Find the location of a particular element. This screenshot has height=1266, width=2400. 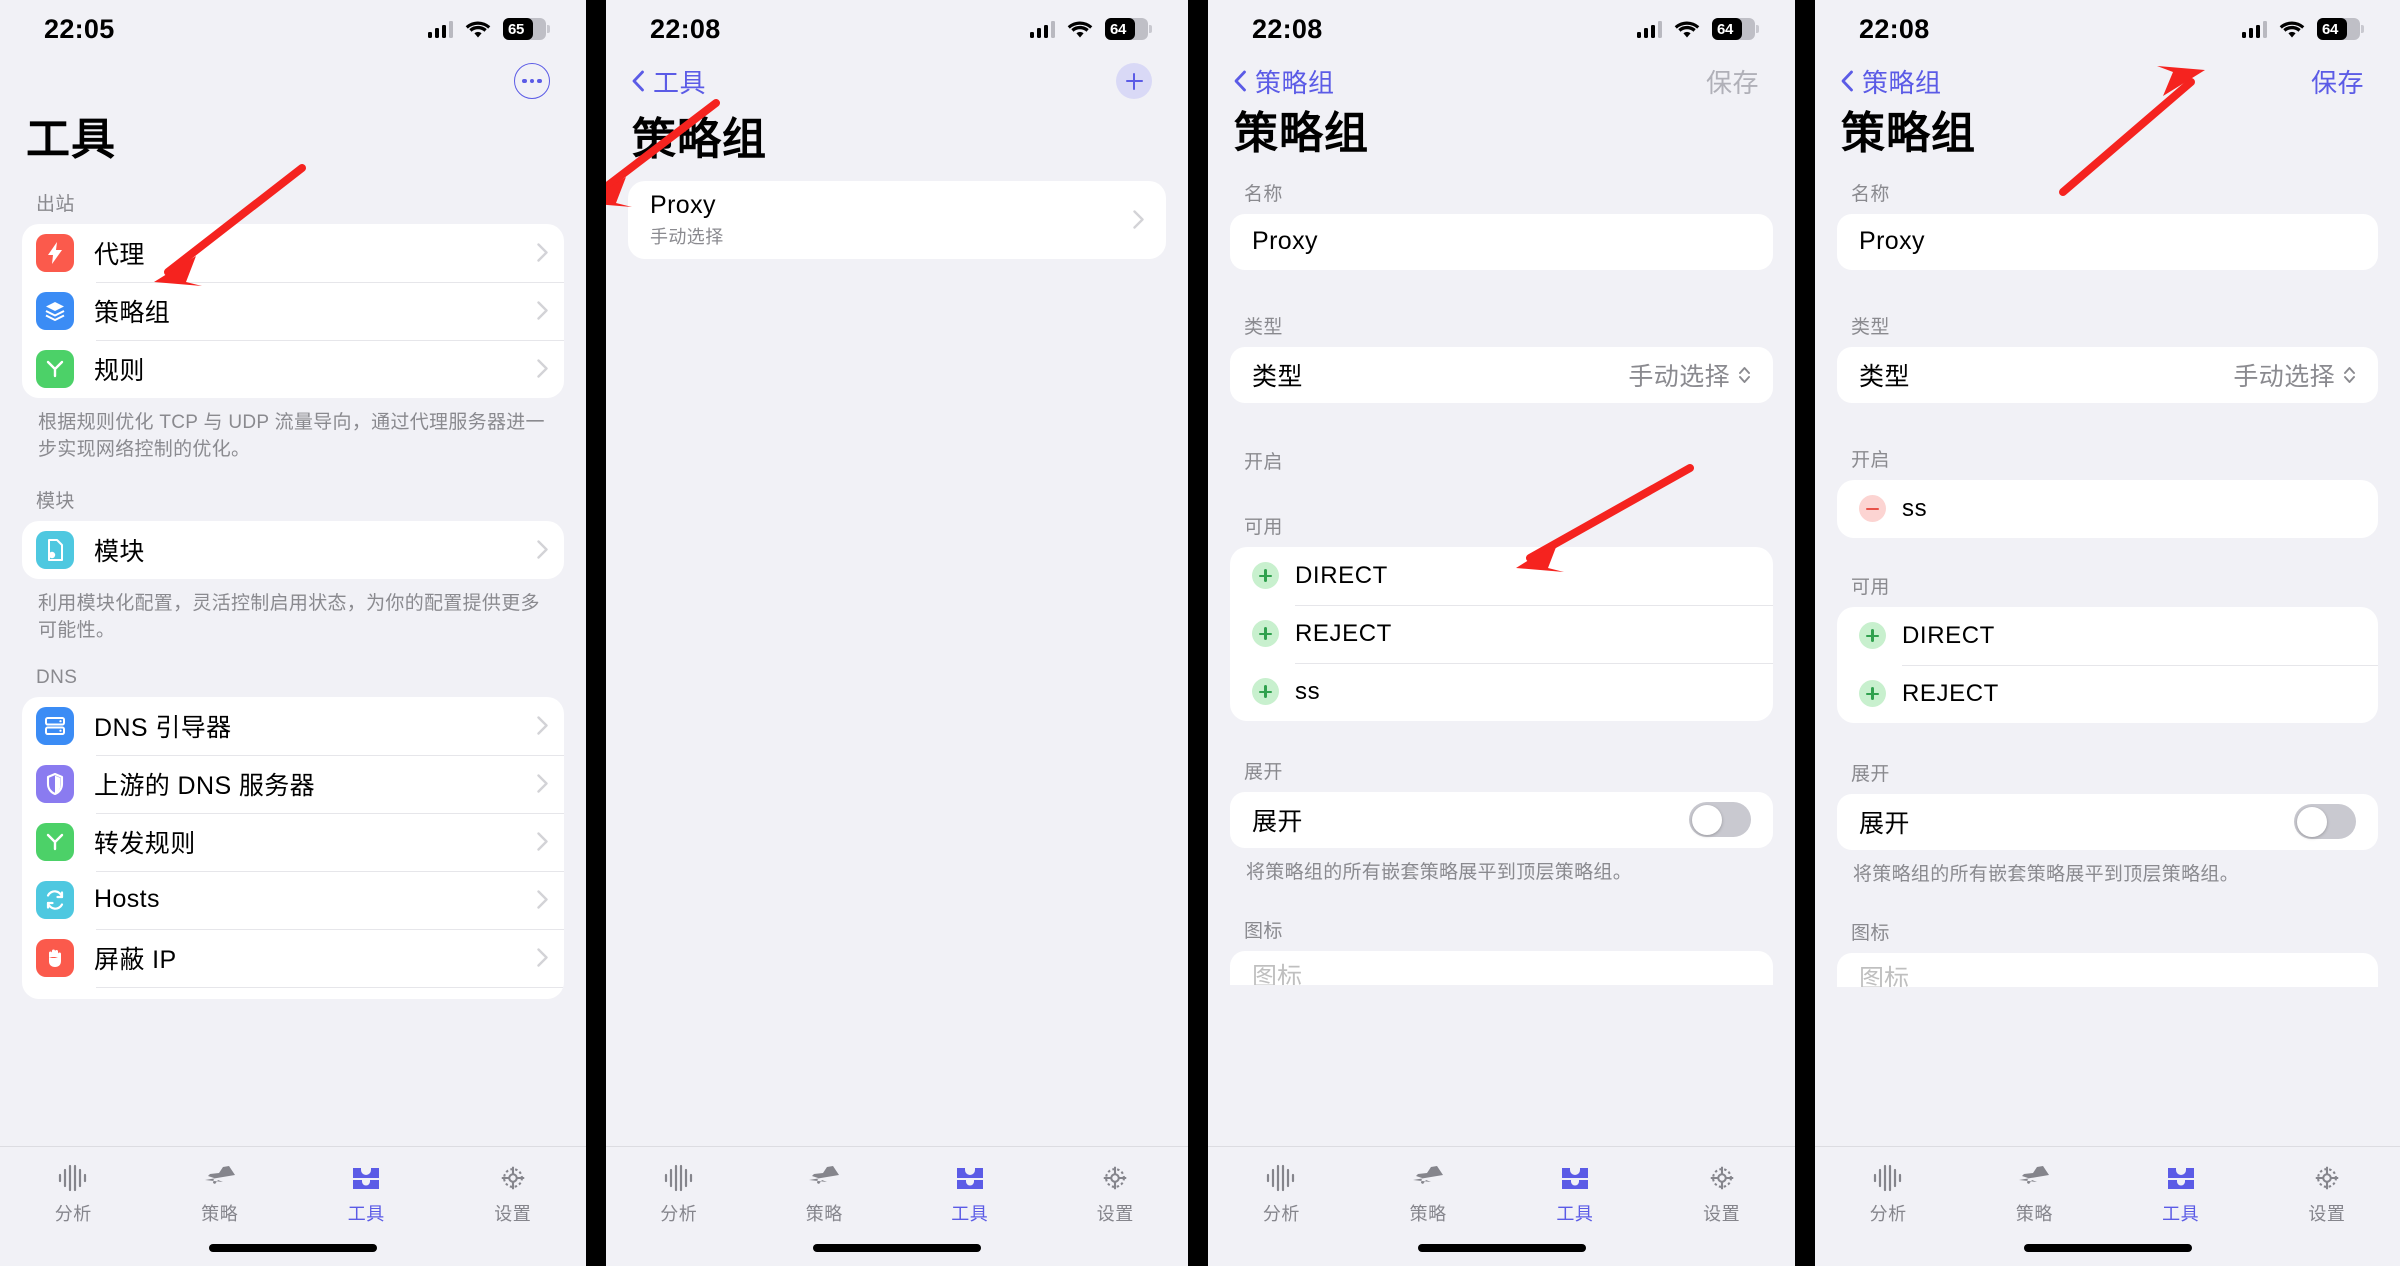

nav-bar: 策略组 保存 is located at coordinates (2107, 81).